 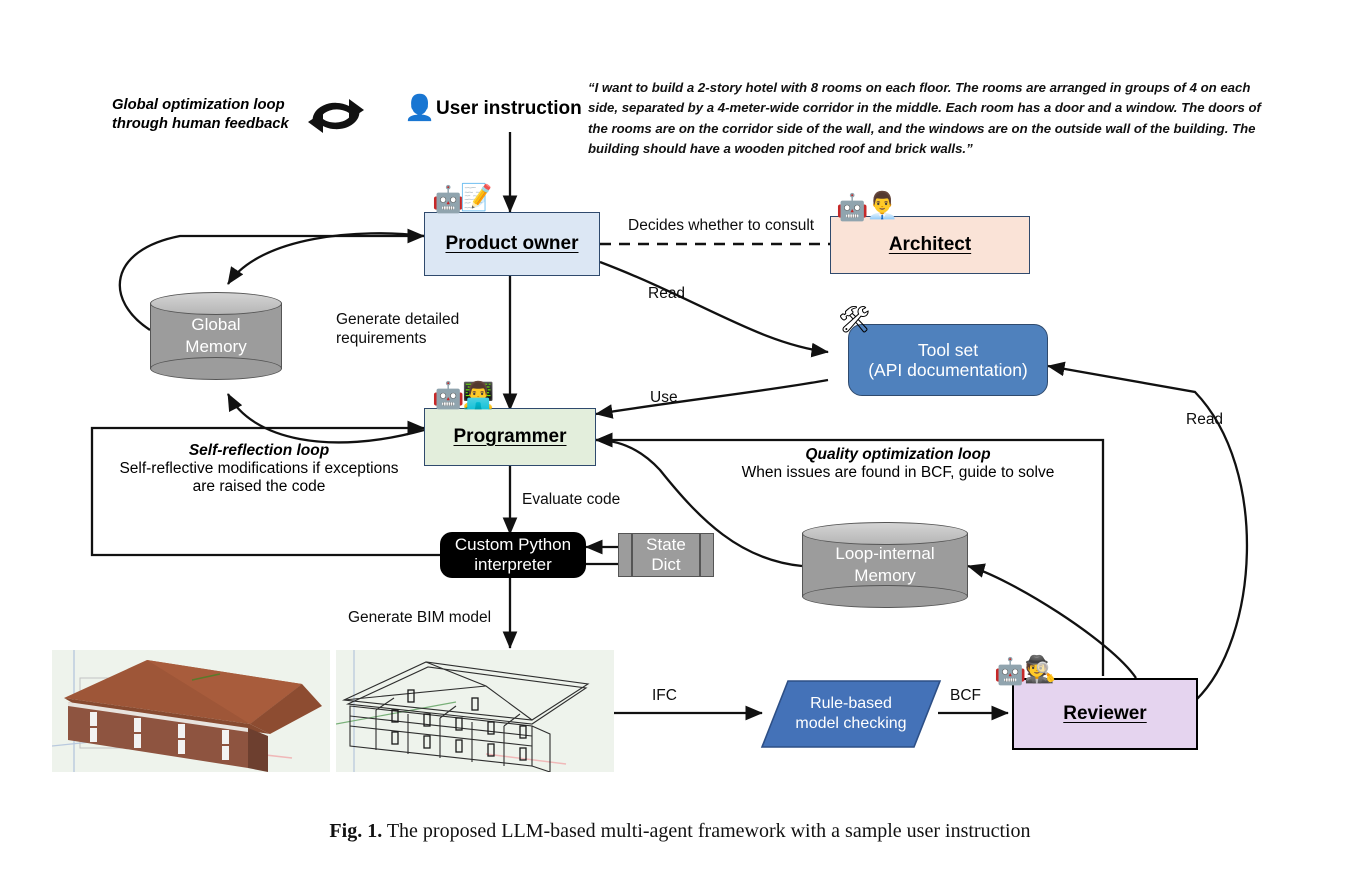 What do you see at coordinates (714, 309) in the screenshot?
I see `edge-po-to-toolset-read` at bounding box center [714, 309].